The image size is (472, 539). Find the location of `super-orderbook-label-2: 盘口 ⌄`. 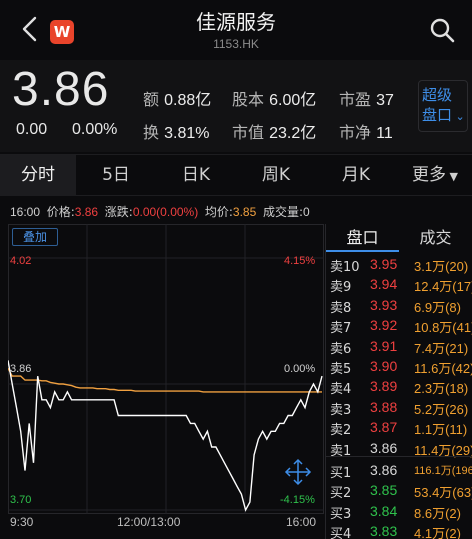

super-orderbook-label-2: 盘口 ⌄ is located at coordinates (443, 115).